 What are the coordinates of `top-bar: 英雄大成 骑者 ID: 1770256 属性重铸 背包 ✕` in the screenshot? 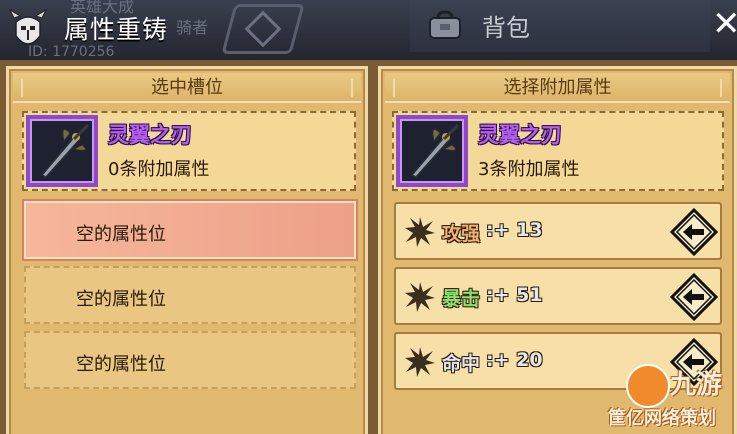 It's located at (368, 30).